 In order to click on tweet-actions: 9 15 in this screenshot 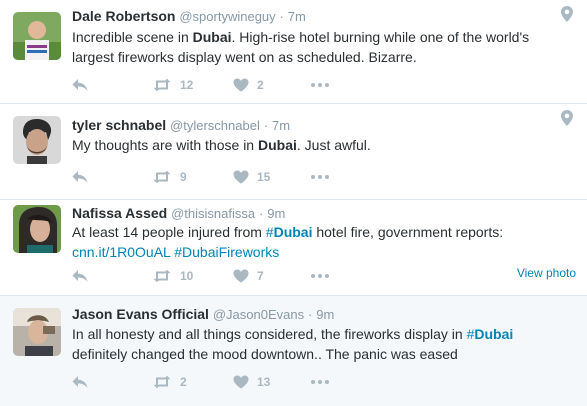, I will do `click(222, 177)`.